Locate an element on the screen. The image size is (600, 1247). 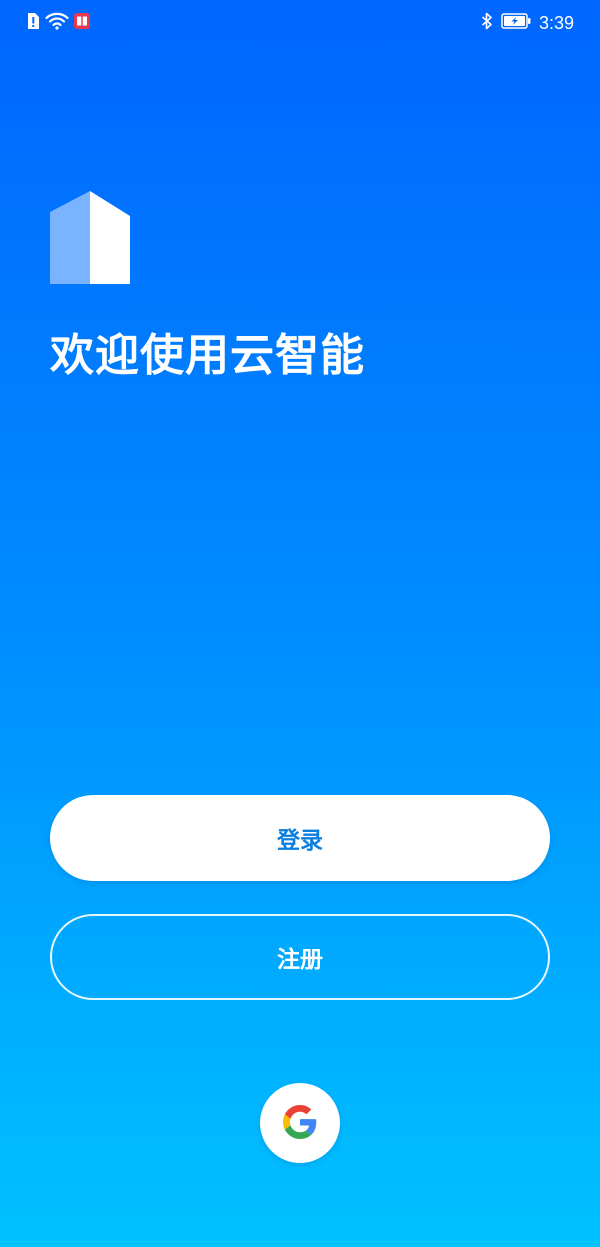
register-button: 注册 is located at coordinates (300, 957).